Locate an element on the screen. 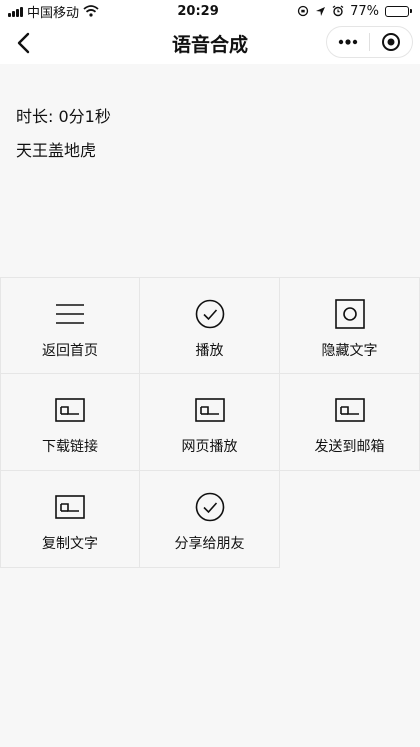 The width and height of the screenshot is (420, 747). chevron-left-icon is located at coordinates (23, 43).